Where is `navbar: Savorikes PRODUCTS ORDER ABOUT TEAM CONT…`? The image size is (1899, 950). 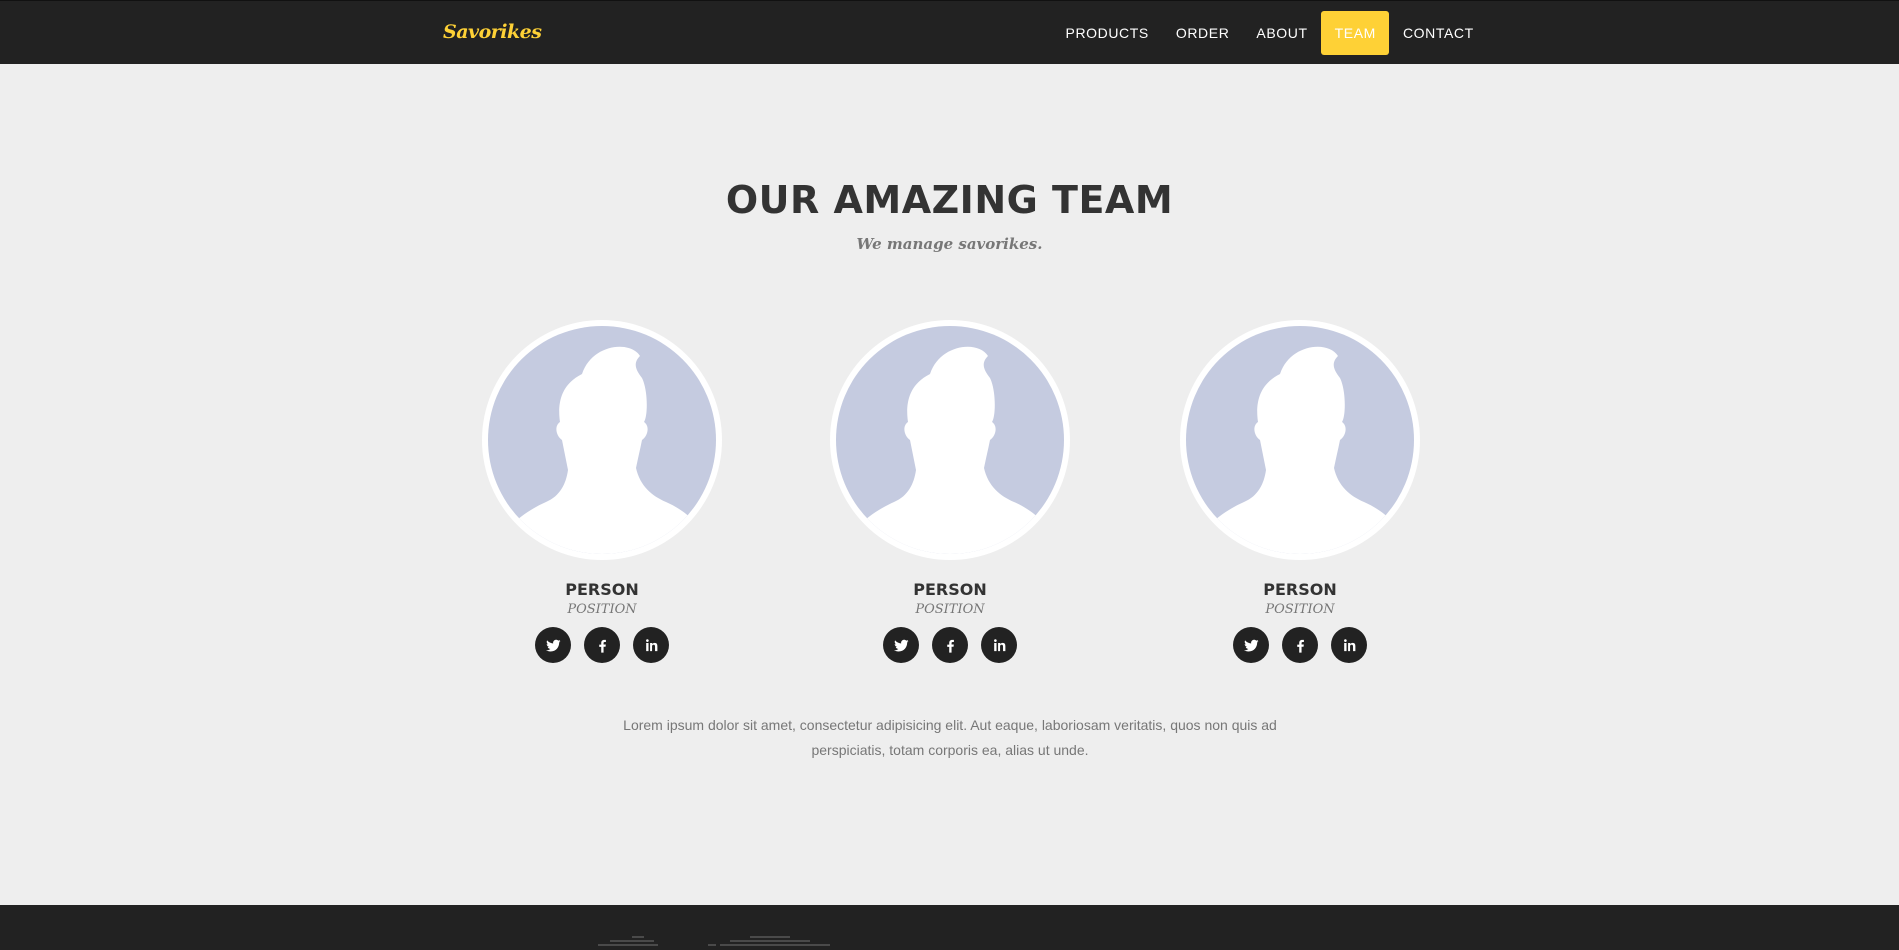
navbar: Savorikes PRODUCTS ORDER ABOUT TEAM CONT… is located at coordinates (949, 32).